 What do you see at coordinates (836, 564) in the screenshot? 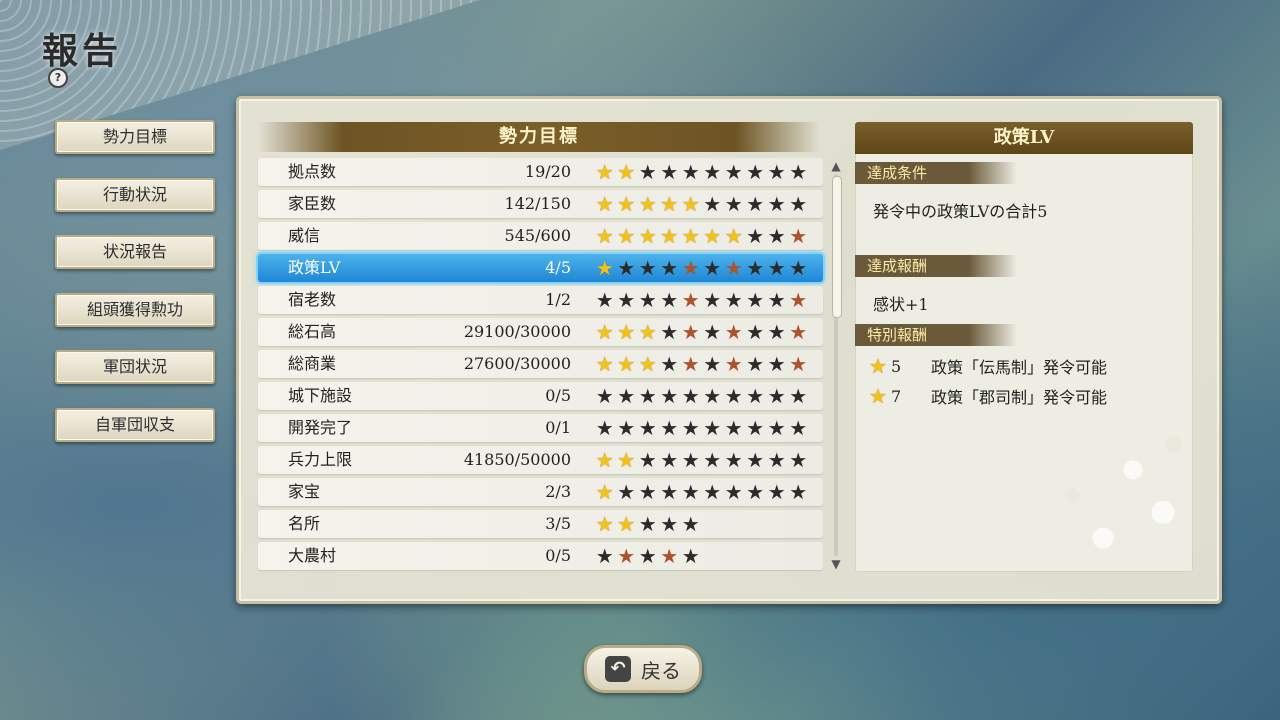
I see `scroll-down-icon: ▼` at bounding box center [836, 564].